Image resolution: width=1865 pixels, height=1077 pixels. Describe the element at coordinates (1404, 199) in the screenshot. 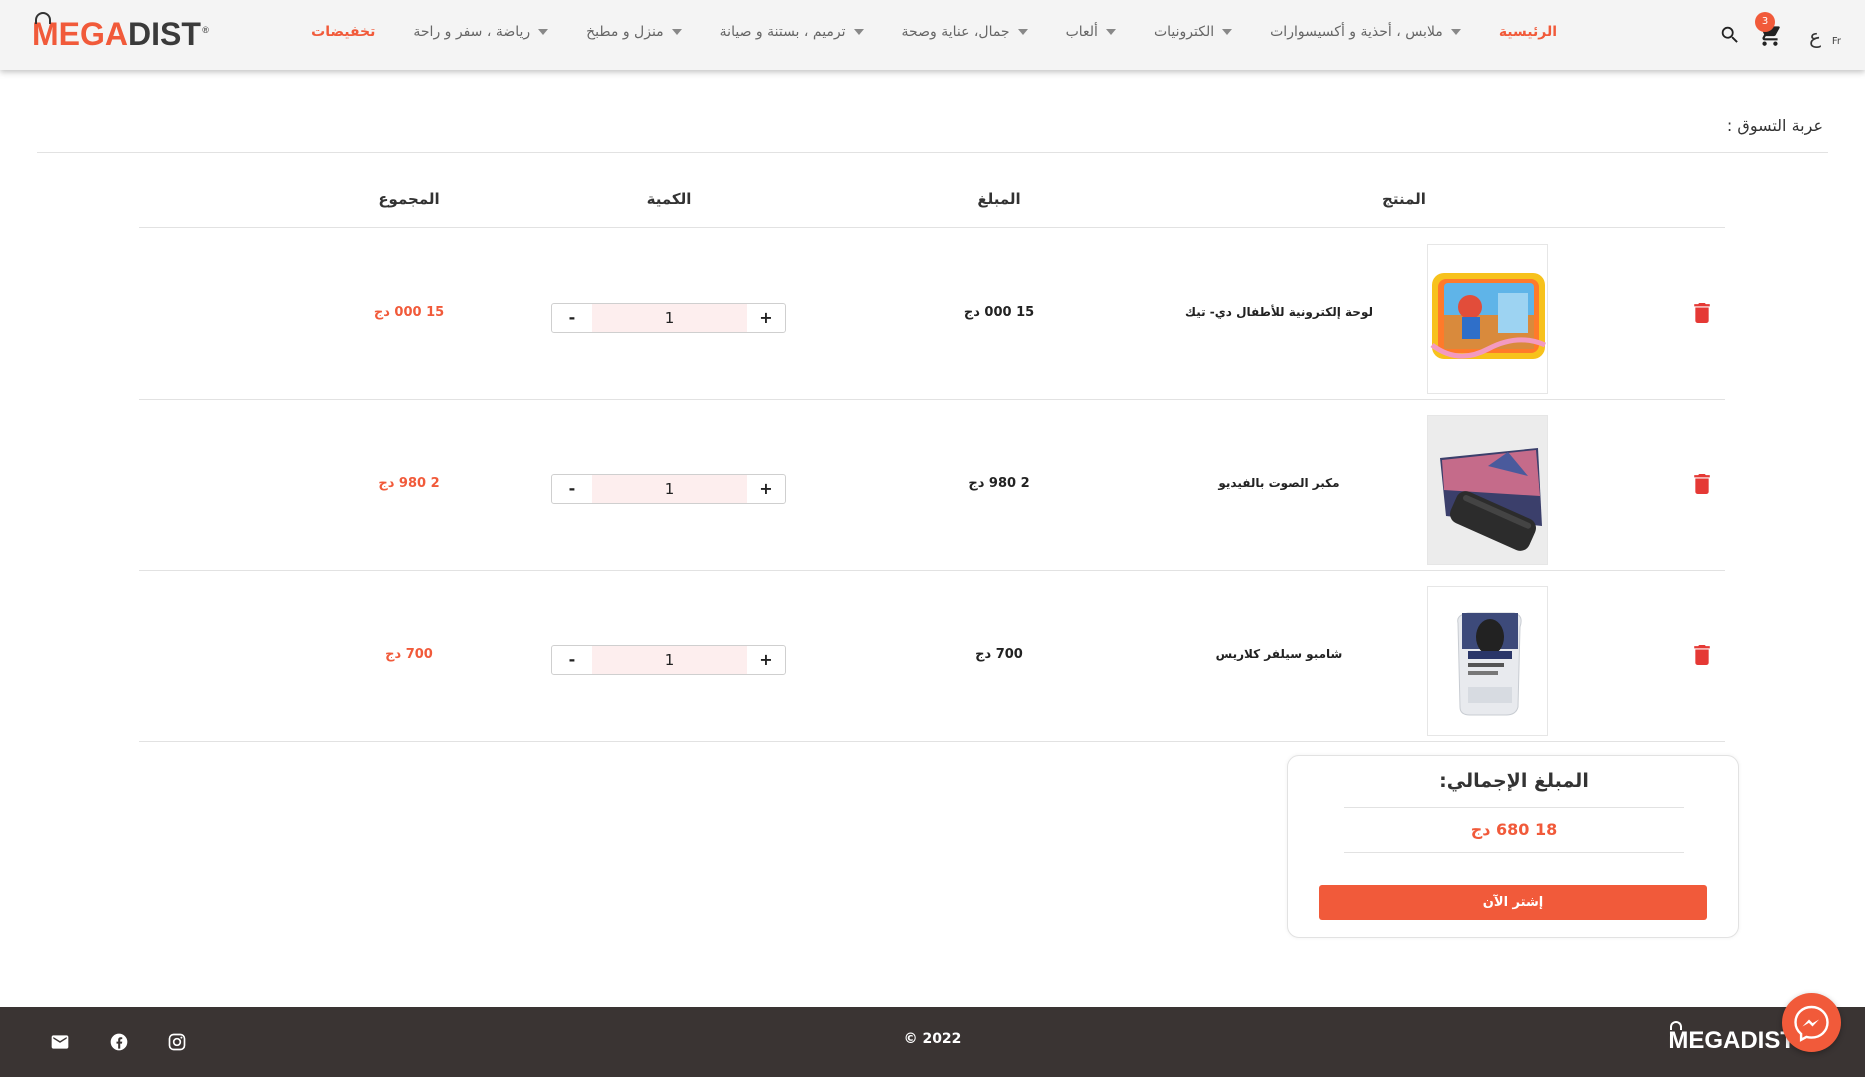

I see `col-header-product: المنتج` at that location.